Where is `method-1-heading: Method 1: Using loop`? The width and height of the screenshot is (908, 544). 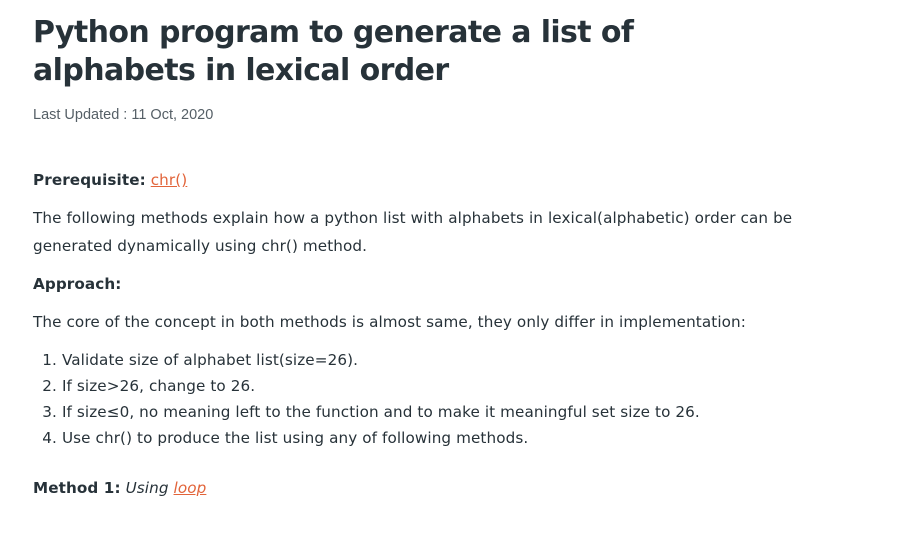
method-1-heading: Method 1: Using loop is located at coordinates (119, 488).